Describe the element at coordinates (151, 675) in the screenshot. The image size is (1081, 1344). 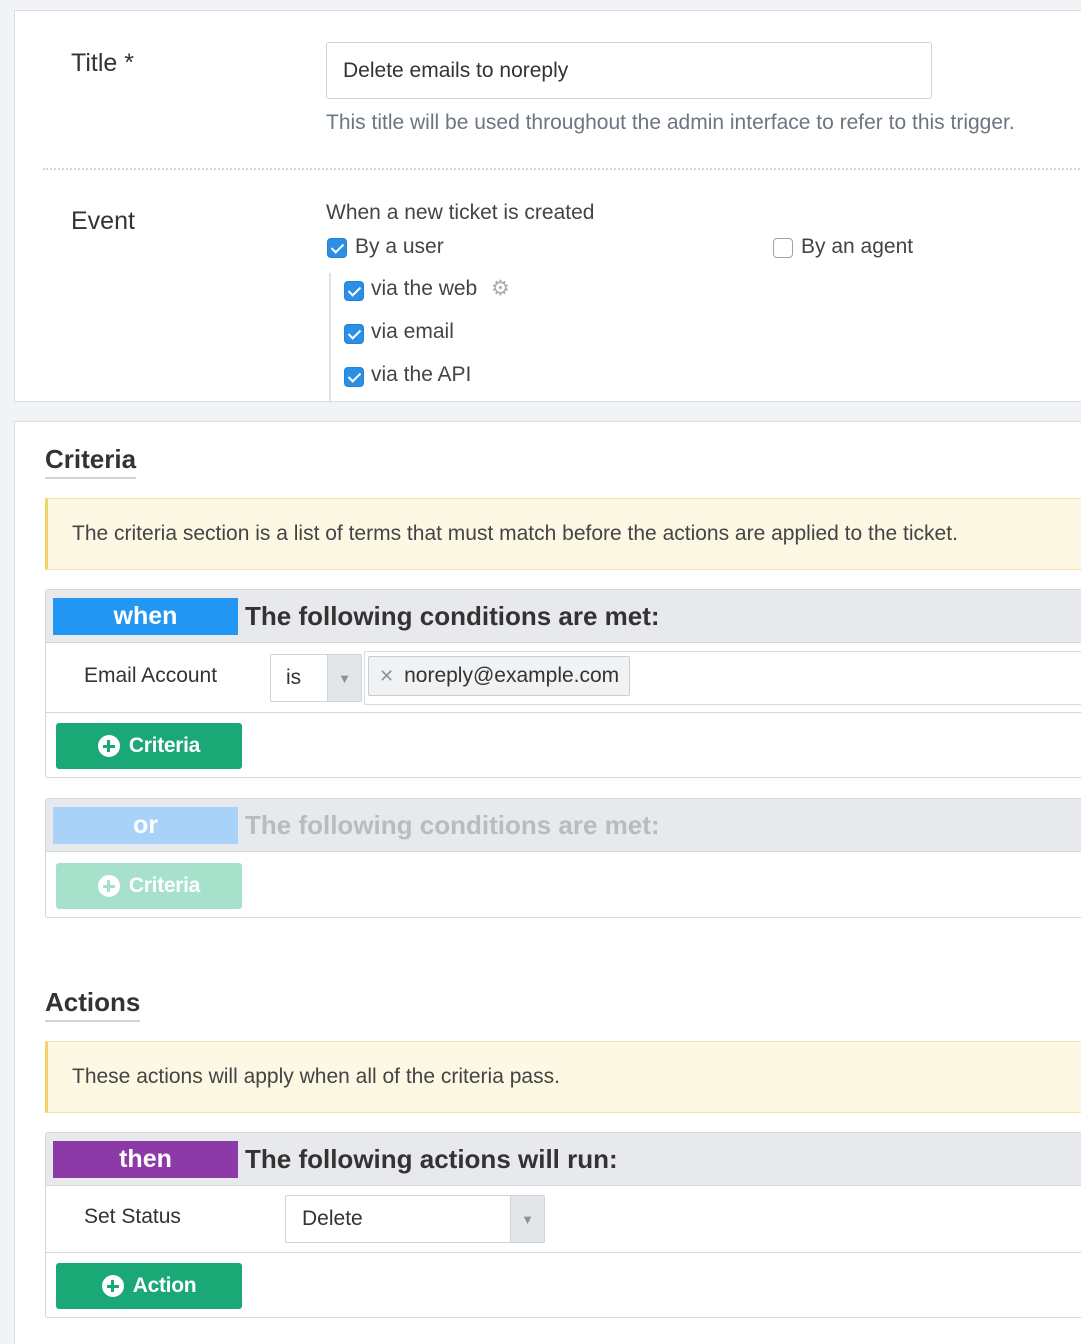
I see `criteria-field-label: Email Account` at that location.